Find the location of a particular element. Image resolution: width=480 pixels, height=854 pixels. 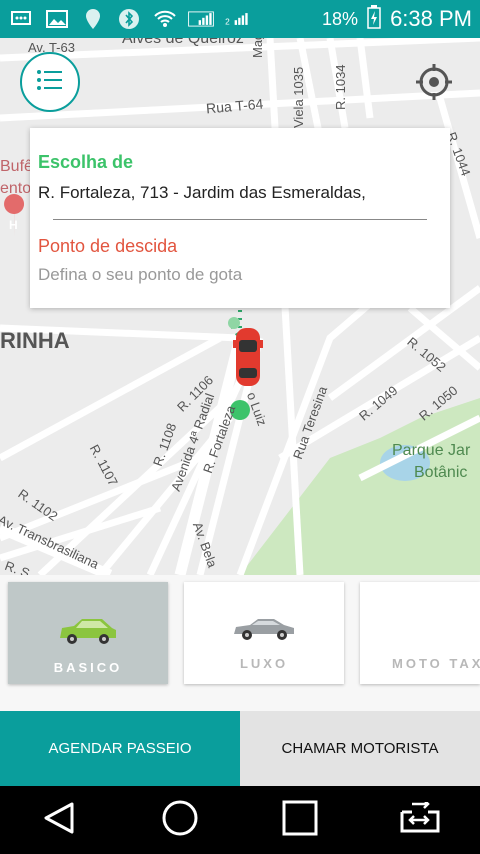

svg-text: 2 is located at coordinates (227, 21).